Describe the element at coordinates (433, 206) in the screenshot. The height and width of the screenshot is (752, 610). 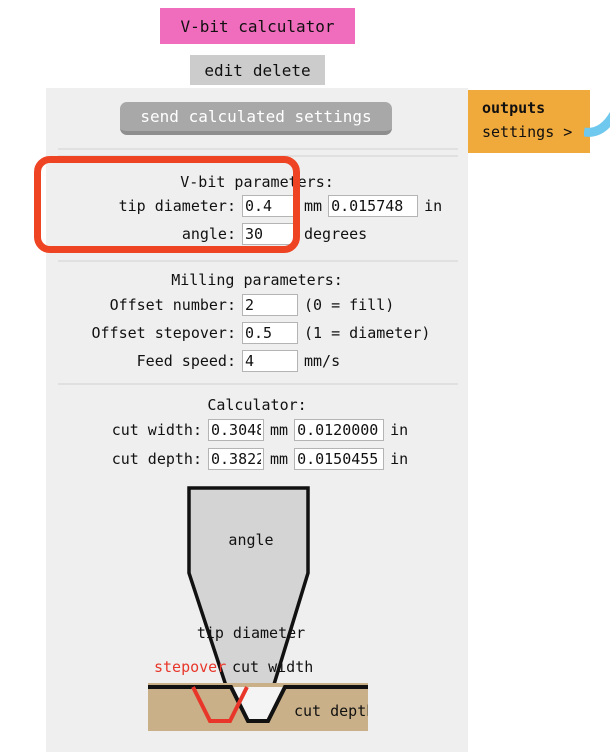
I see `tip-diameter-in-unit: in` at that location.